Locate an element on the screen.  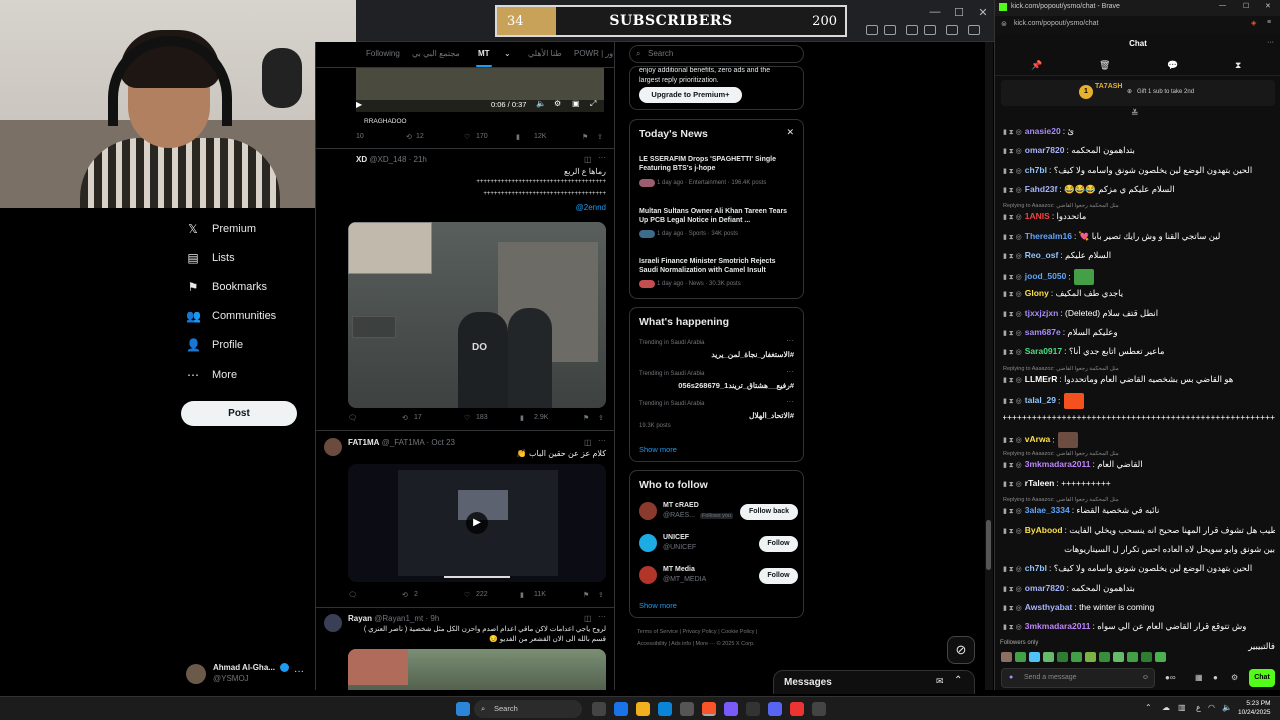
chat-username: tjxxjzjxn is located at coordinates (1042, 313).